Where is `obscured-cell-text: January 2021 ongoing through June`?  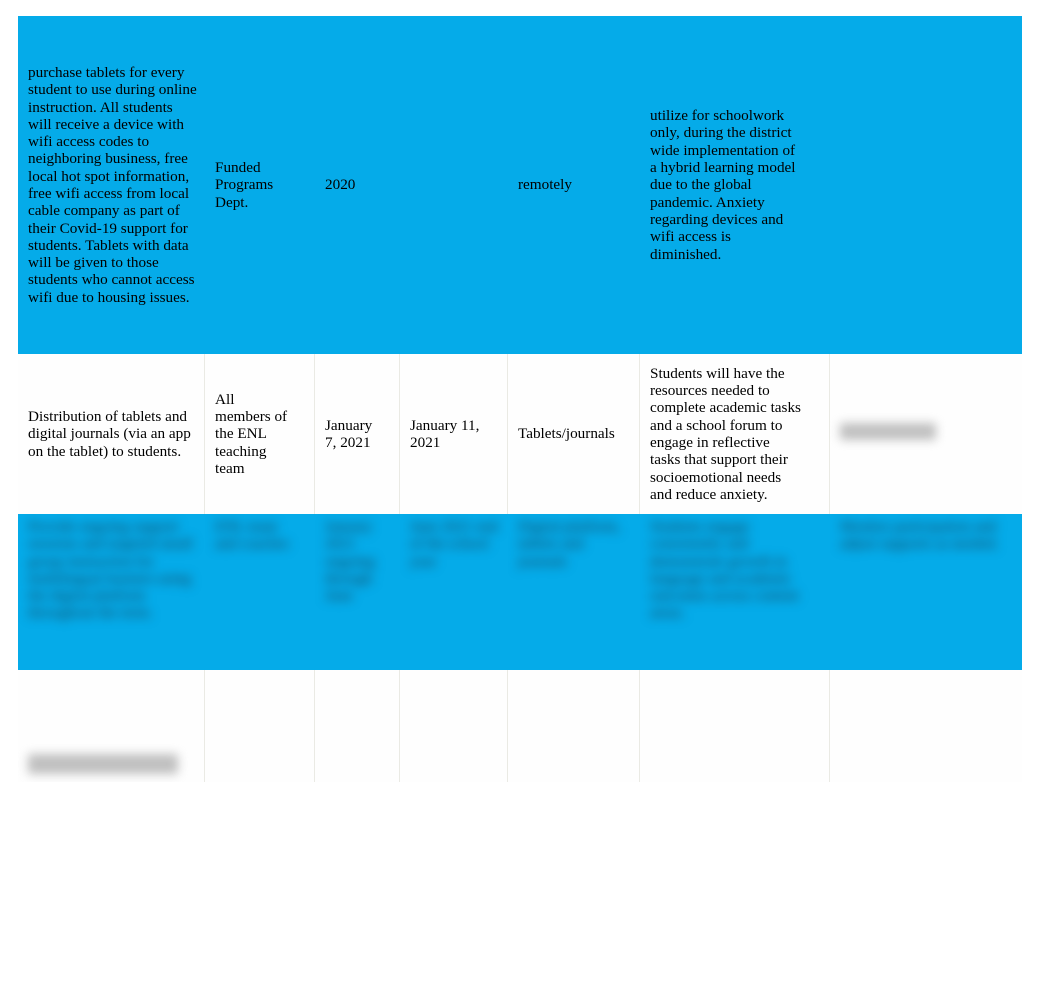 obscured-cell-text: January 2021 ongoing through June is located at coordinates (350, 561).